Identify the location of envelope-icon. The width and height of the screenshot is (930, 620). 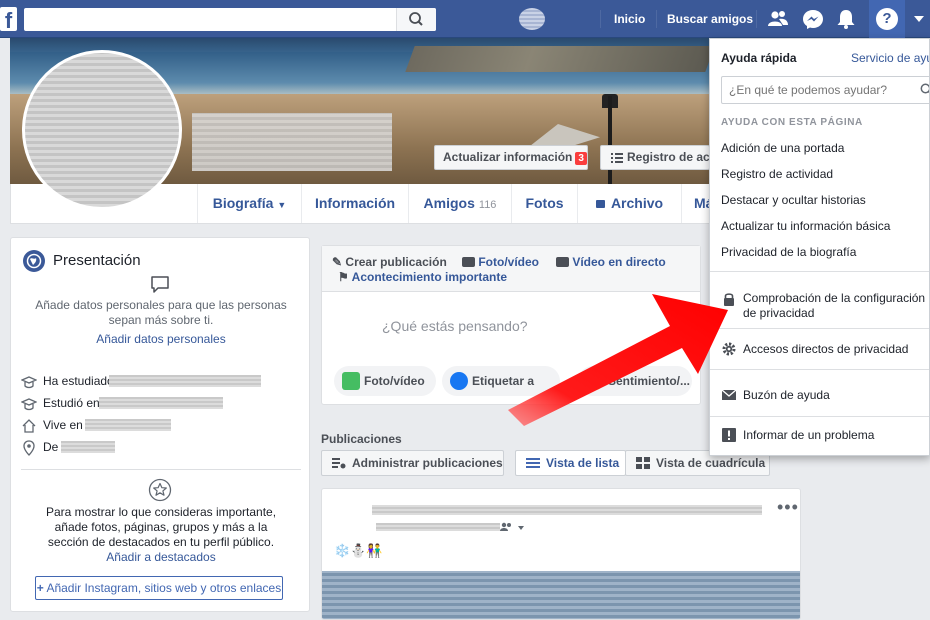
(729, 394).